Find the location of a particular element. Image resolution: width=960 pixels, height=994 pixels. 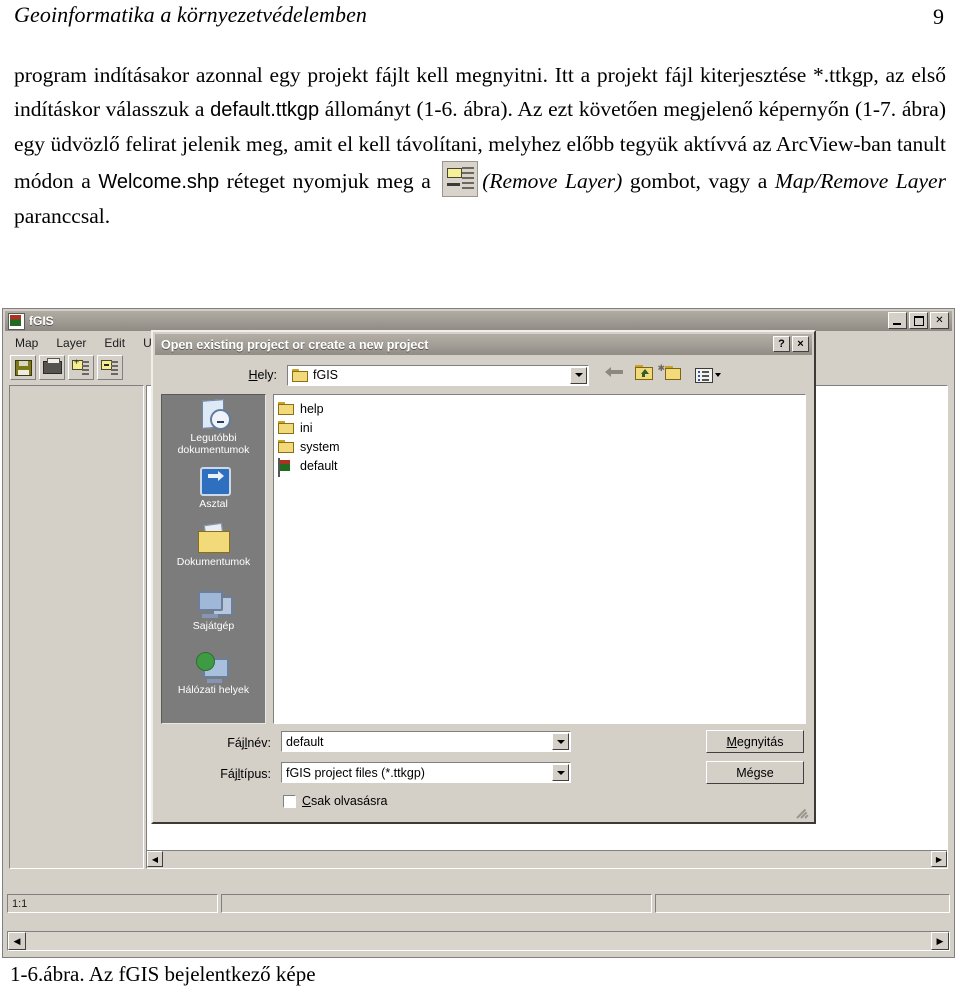

page-number: 9 is located at coordinates (938, 16).